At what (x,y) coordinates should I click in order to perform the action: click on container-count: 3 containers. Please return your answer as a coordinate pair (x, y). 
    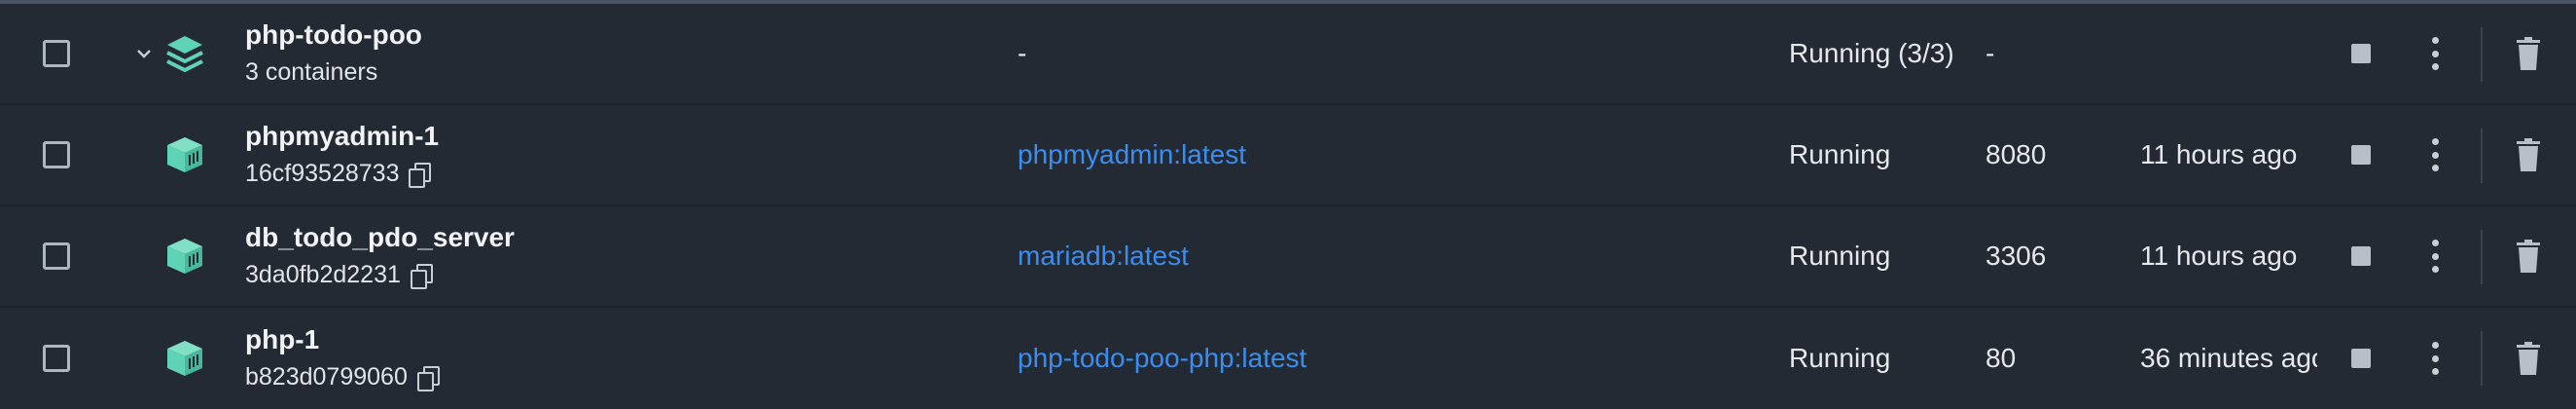
    Looking at the image, I should click on (311, 72).